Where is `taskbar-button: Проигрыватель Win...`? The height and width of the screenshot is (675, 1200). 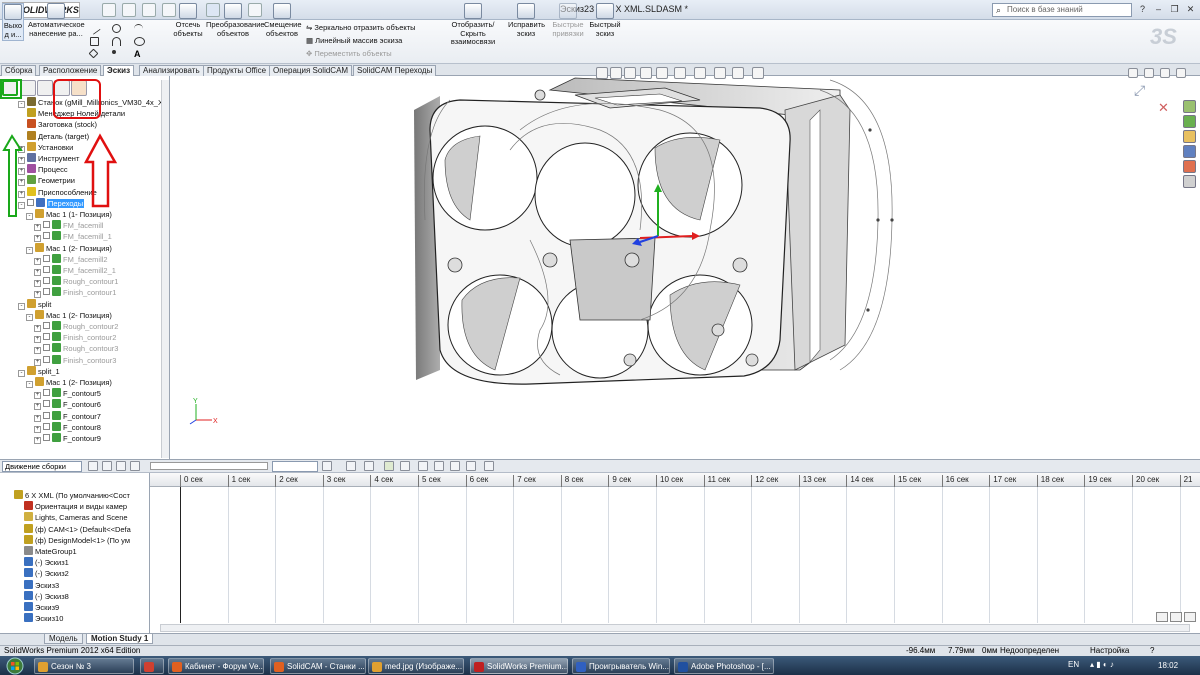 taskbar-button: Проигрыватель Win... is located at coordinates (621, 666).